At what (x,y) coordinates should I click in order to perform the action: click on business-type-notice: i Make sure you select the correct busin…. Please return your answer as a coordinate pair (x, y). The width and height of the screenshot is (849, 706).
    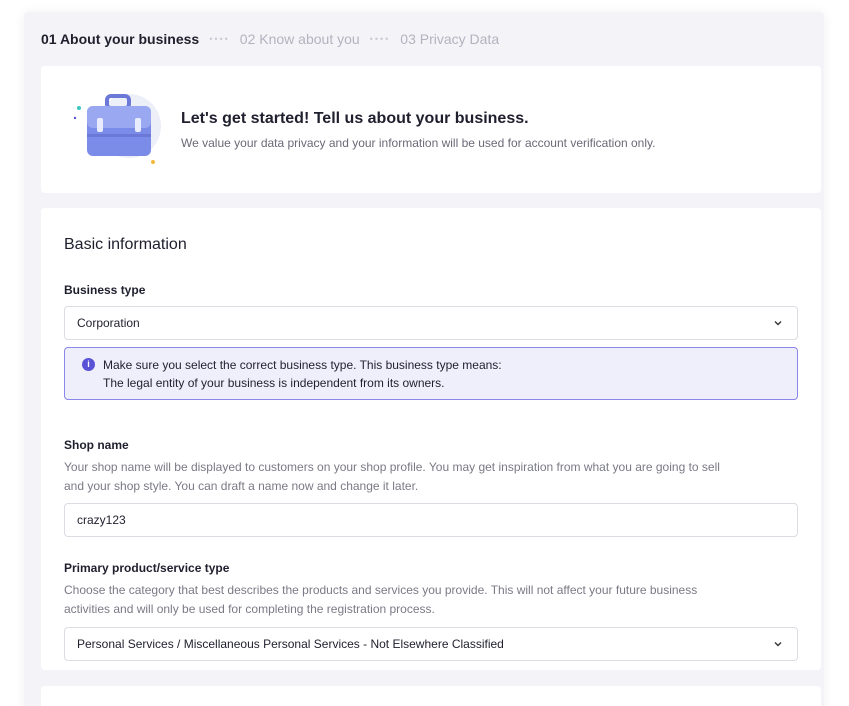
    Looking at the image, I should click on (431, 373).